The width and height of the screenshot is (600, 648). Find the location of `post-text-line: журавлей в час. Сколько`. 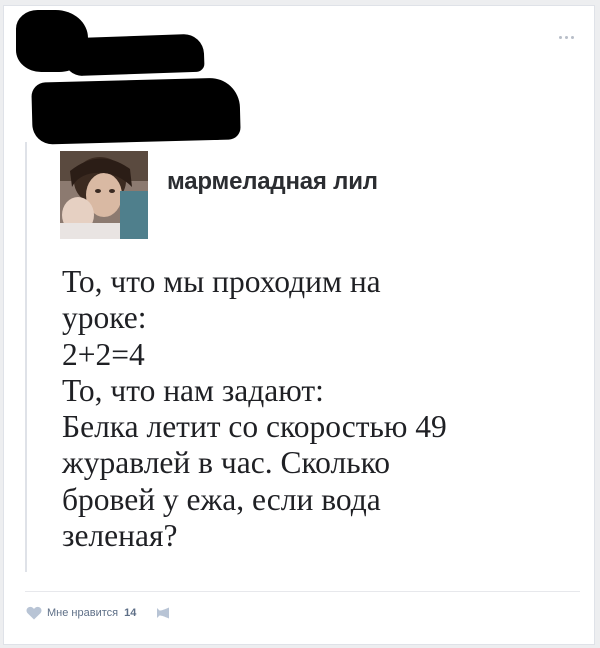

post-text-line: журавлей в час. Сколько is located at coordinates (226, 463).